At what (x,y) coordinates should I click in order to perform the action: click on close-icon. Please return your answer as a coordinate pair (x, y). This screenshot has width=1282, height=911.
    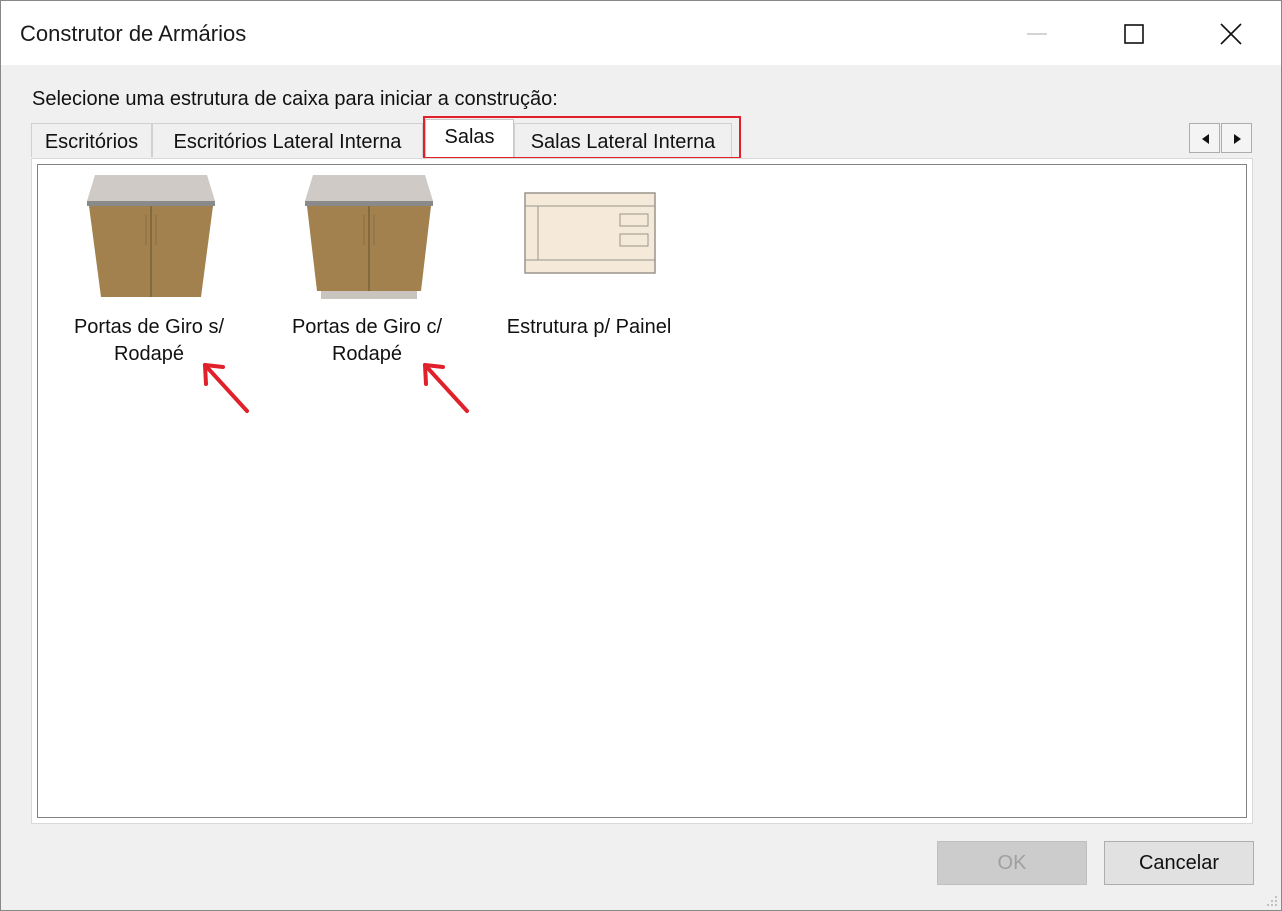
    Looking at the image, I should click on (1231, 34).